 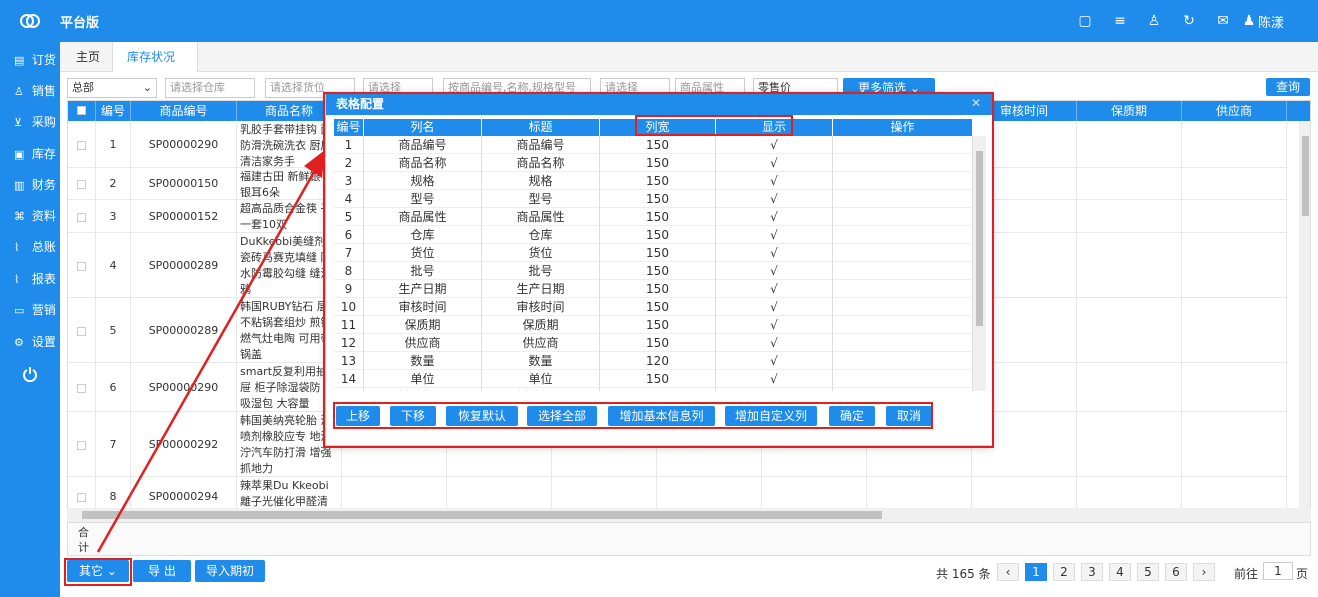 What do you see at coordinates (113, 184) in the screenshot?
I see `row-no: 2` at bounding box center [113, 184].